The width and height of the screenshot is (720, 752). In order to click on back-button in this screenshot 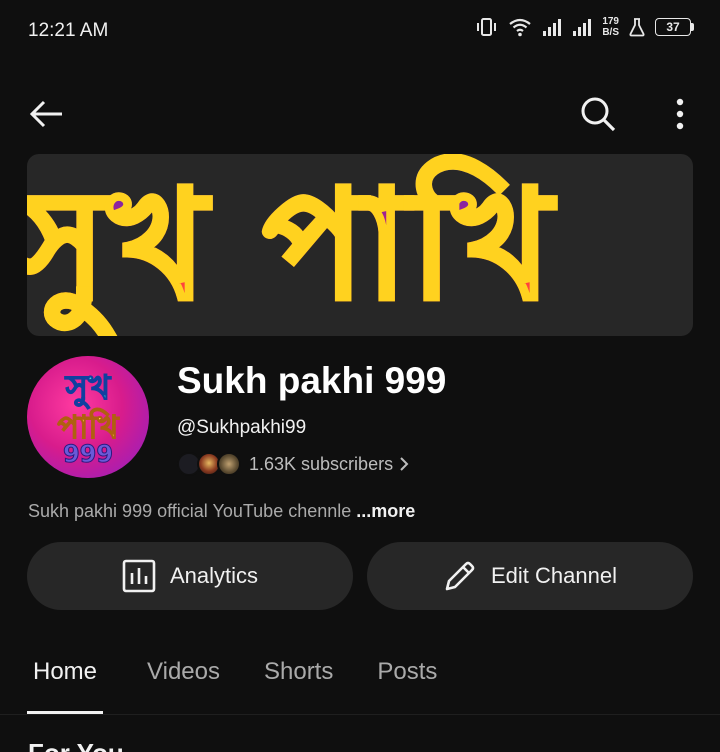, I will do `click(46, 114)`.